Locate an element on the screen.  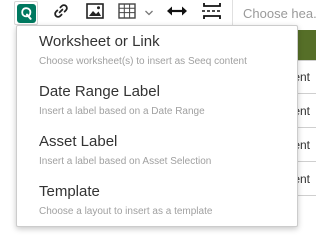
page-break-button is located at coordinates (212, 13).